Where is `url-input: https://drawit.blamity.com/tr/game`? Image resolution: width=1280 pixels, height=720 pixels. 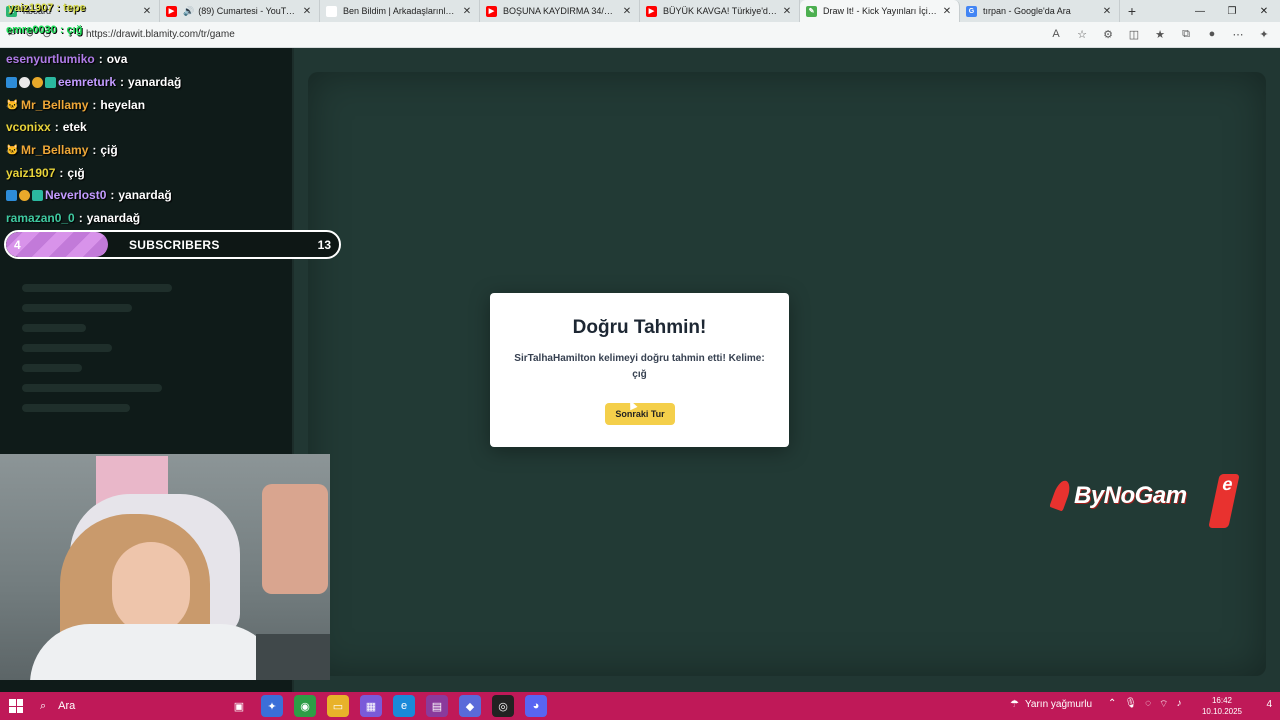
url-input: https://drawit.blamity.com/tr/game is located at coordinates (160, 34).